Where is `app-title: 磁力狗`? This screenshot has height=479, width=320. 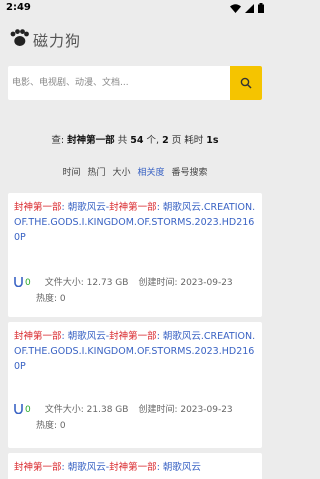 app-title: 磁力狗 is located at coordinates (57, 41).